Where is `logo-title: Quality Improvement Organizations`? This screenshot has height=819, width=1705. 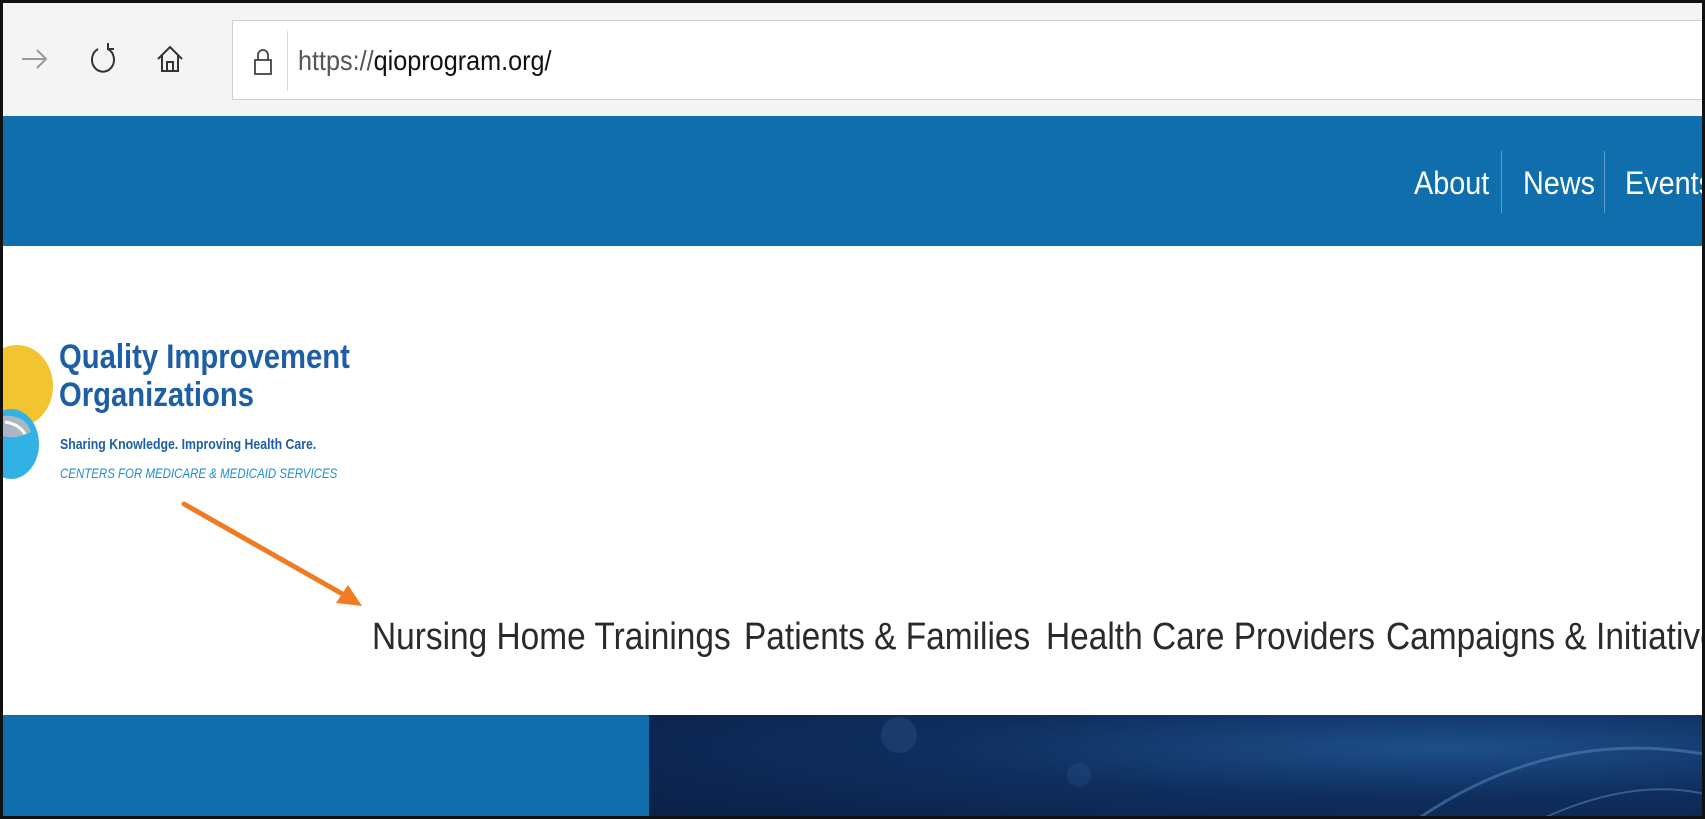 logo-title: Quality Improvement Organizations is located at coordinates (204, 376).